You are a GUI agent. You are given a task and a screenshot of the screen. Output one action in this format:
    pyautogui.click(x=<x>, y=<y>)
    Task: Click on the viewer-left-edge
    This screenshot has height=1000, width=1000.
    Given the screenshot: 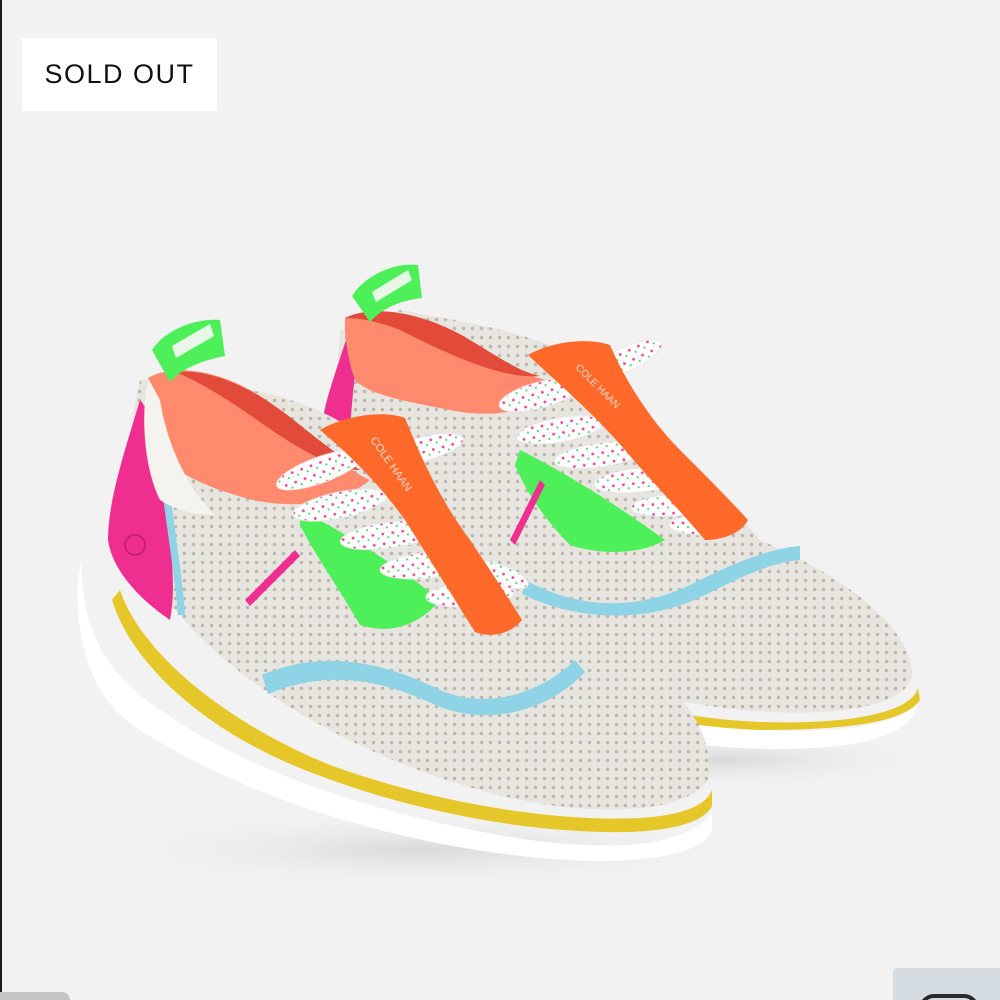 What is the action you would take?
    pyautogui.click(x=1, y=500)
    